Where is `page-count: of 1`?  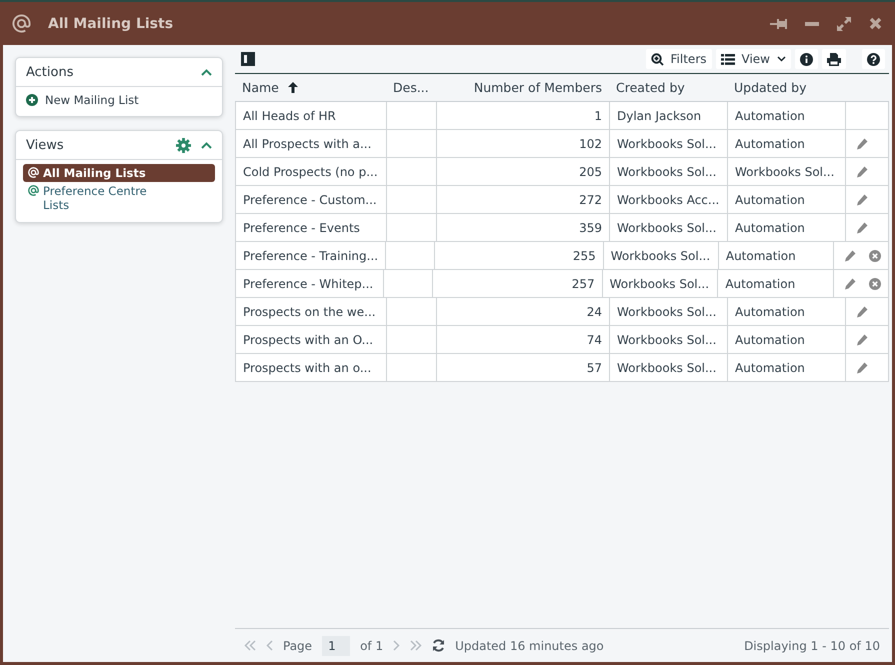 page-count: of 1 is located at coordinates (372, 645).